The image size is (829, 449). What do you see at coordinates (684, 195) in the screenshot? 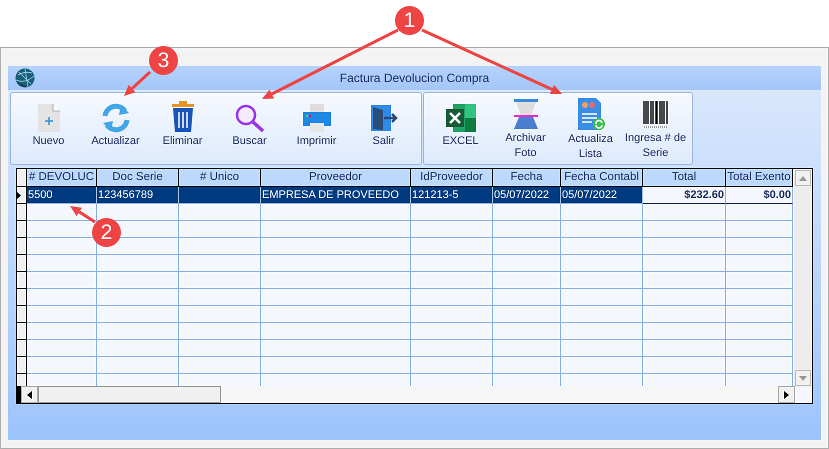
I see `table-cell: $232.60` at bounding box center [684, 195].